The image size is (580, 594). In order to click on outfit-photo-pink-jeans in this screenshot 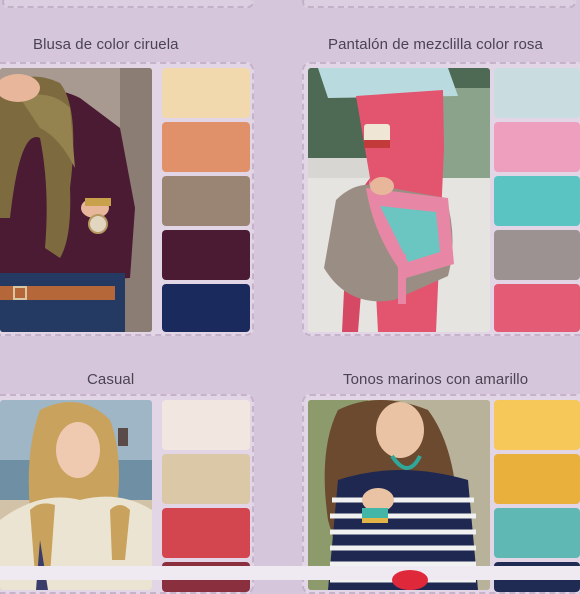, I will do `click(399, 200)`.